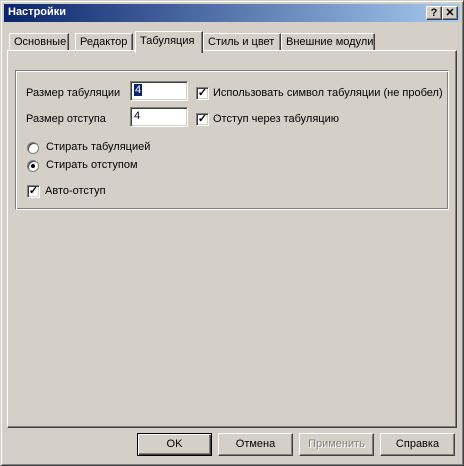  What do you see at coordinates (202, 119) in the screenshot?
I see `indent-with-tab-checkbox: ✓` at bounding box center [202, 119].